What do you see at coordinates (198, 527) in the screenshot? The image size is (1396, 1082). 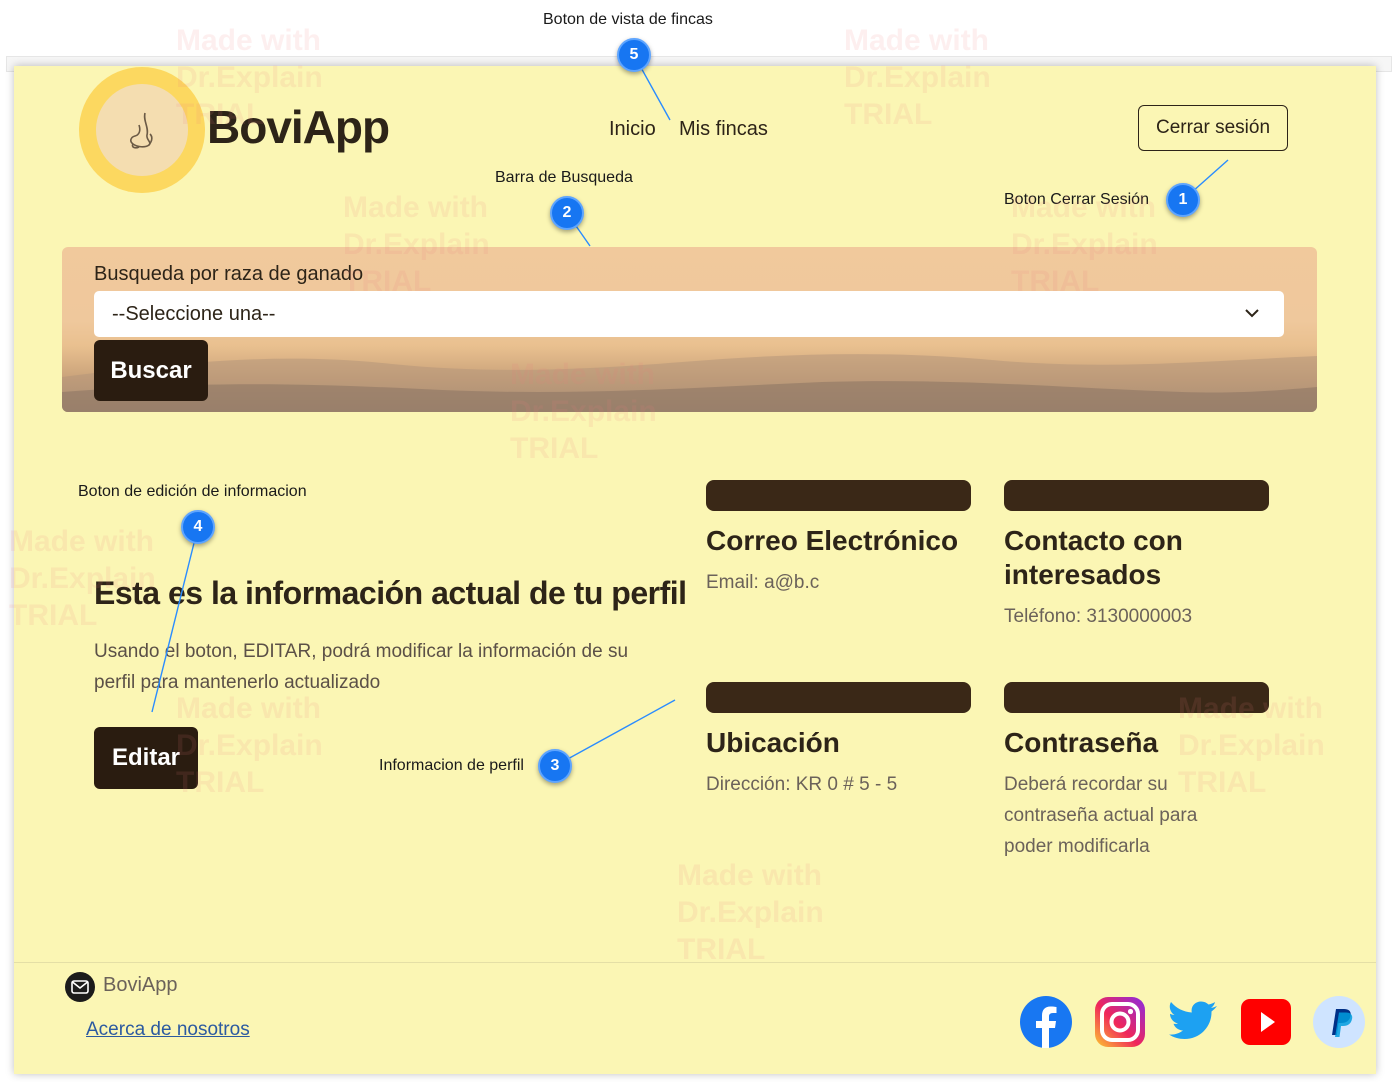 I see `callout-badge-4: 4` at bounding box center [198, 527].